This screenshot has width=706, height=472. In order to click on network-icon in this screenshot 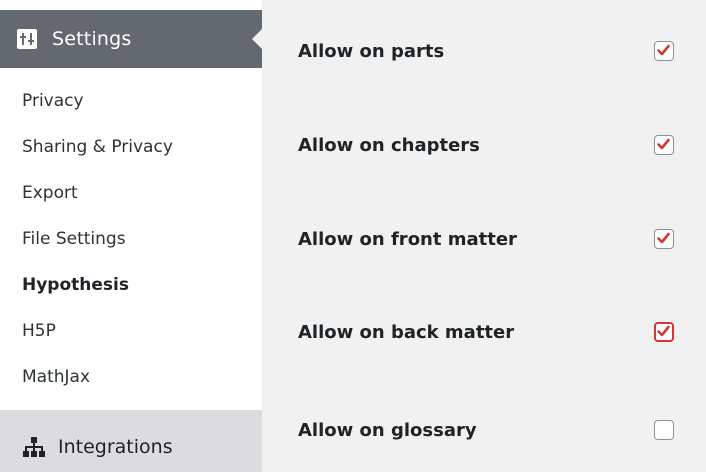, I will do `click(34, 447)`.